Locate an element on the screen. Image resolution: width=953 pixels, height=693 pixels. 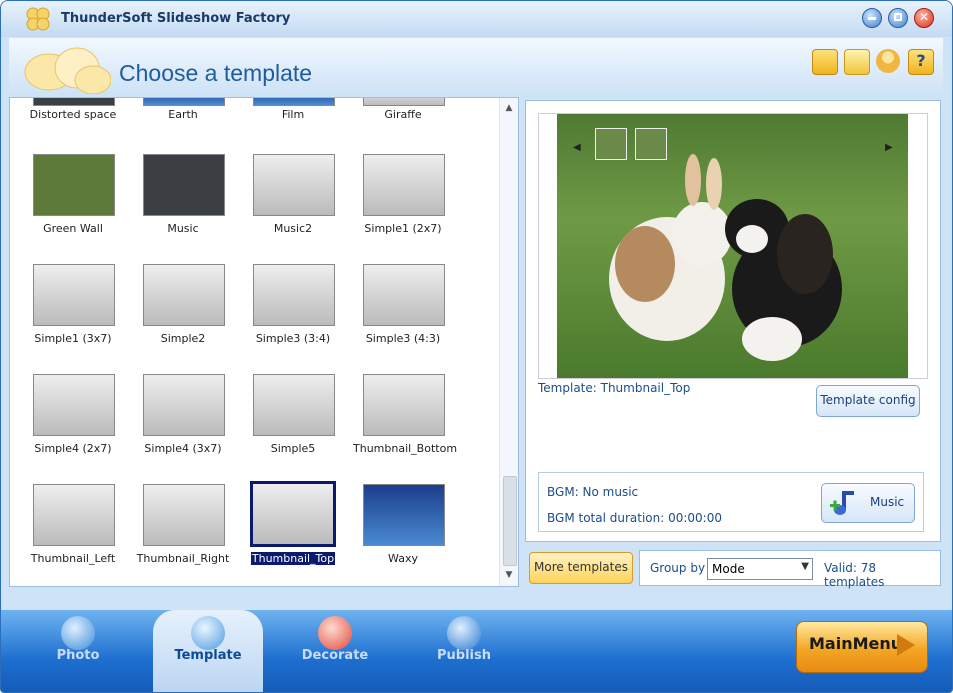
user-icon is located at coordinates (888, 61).